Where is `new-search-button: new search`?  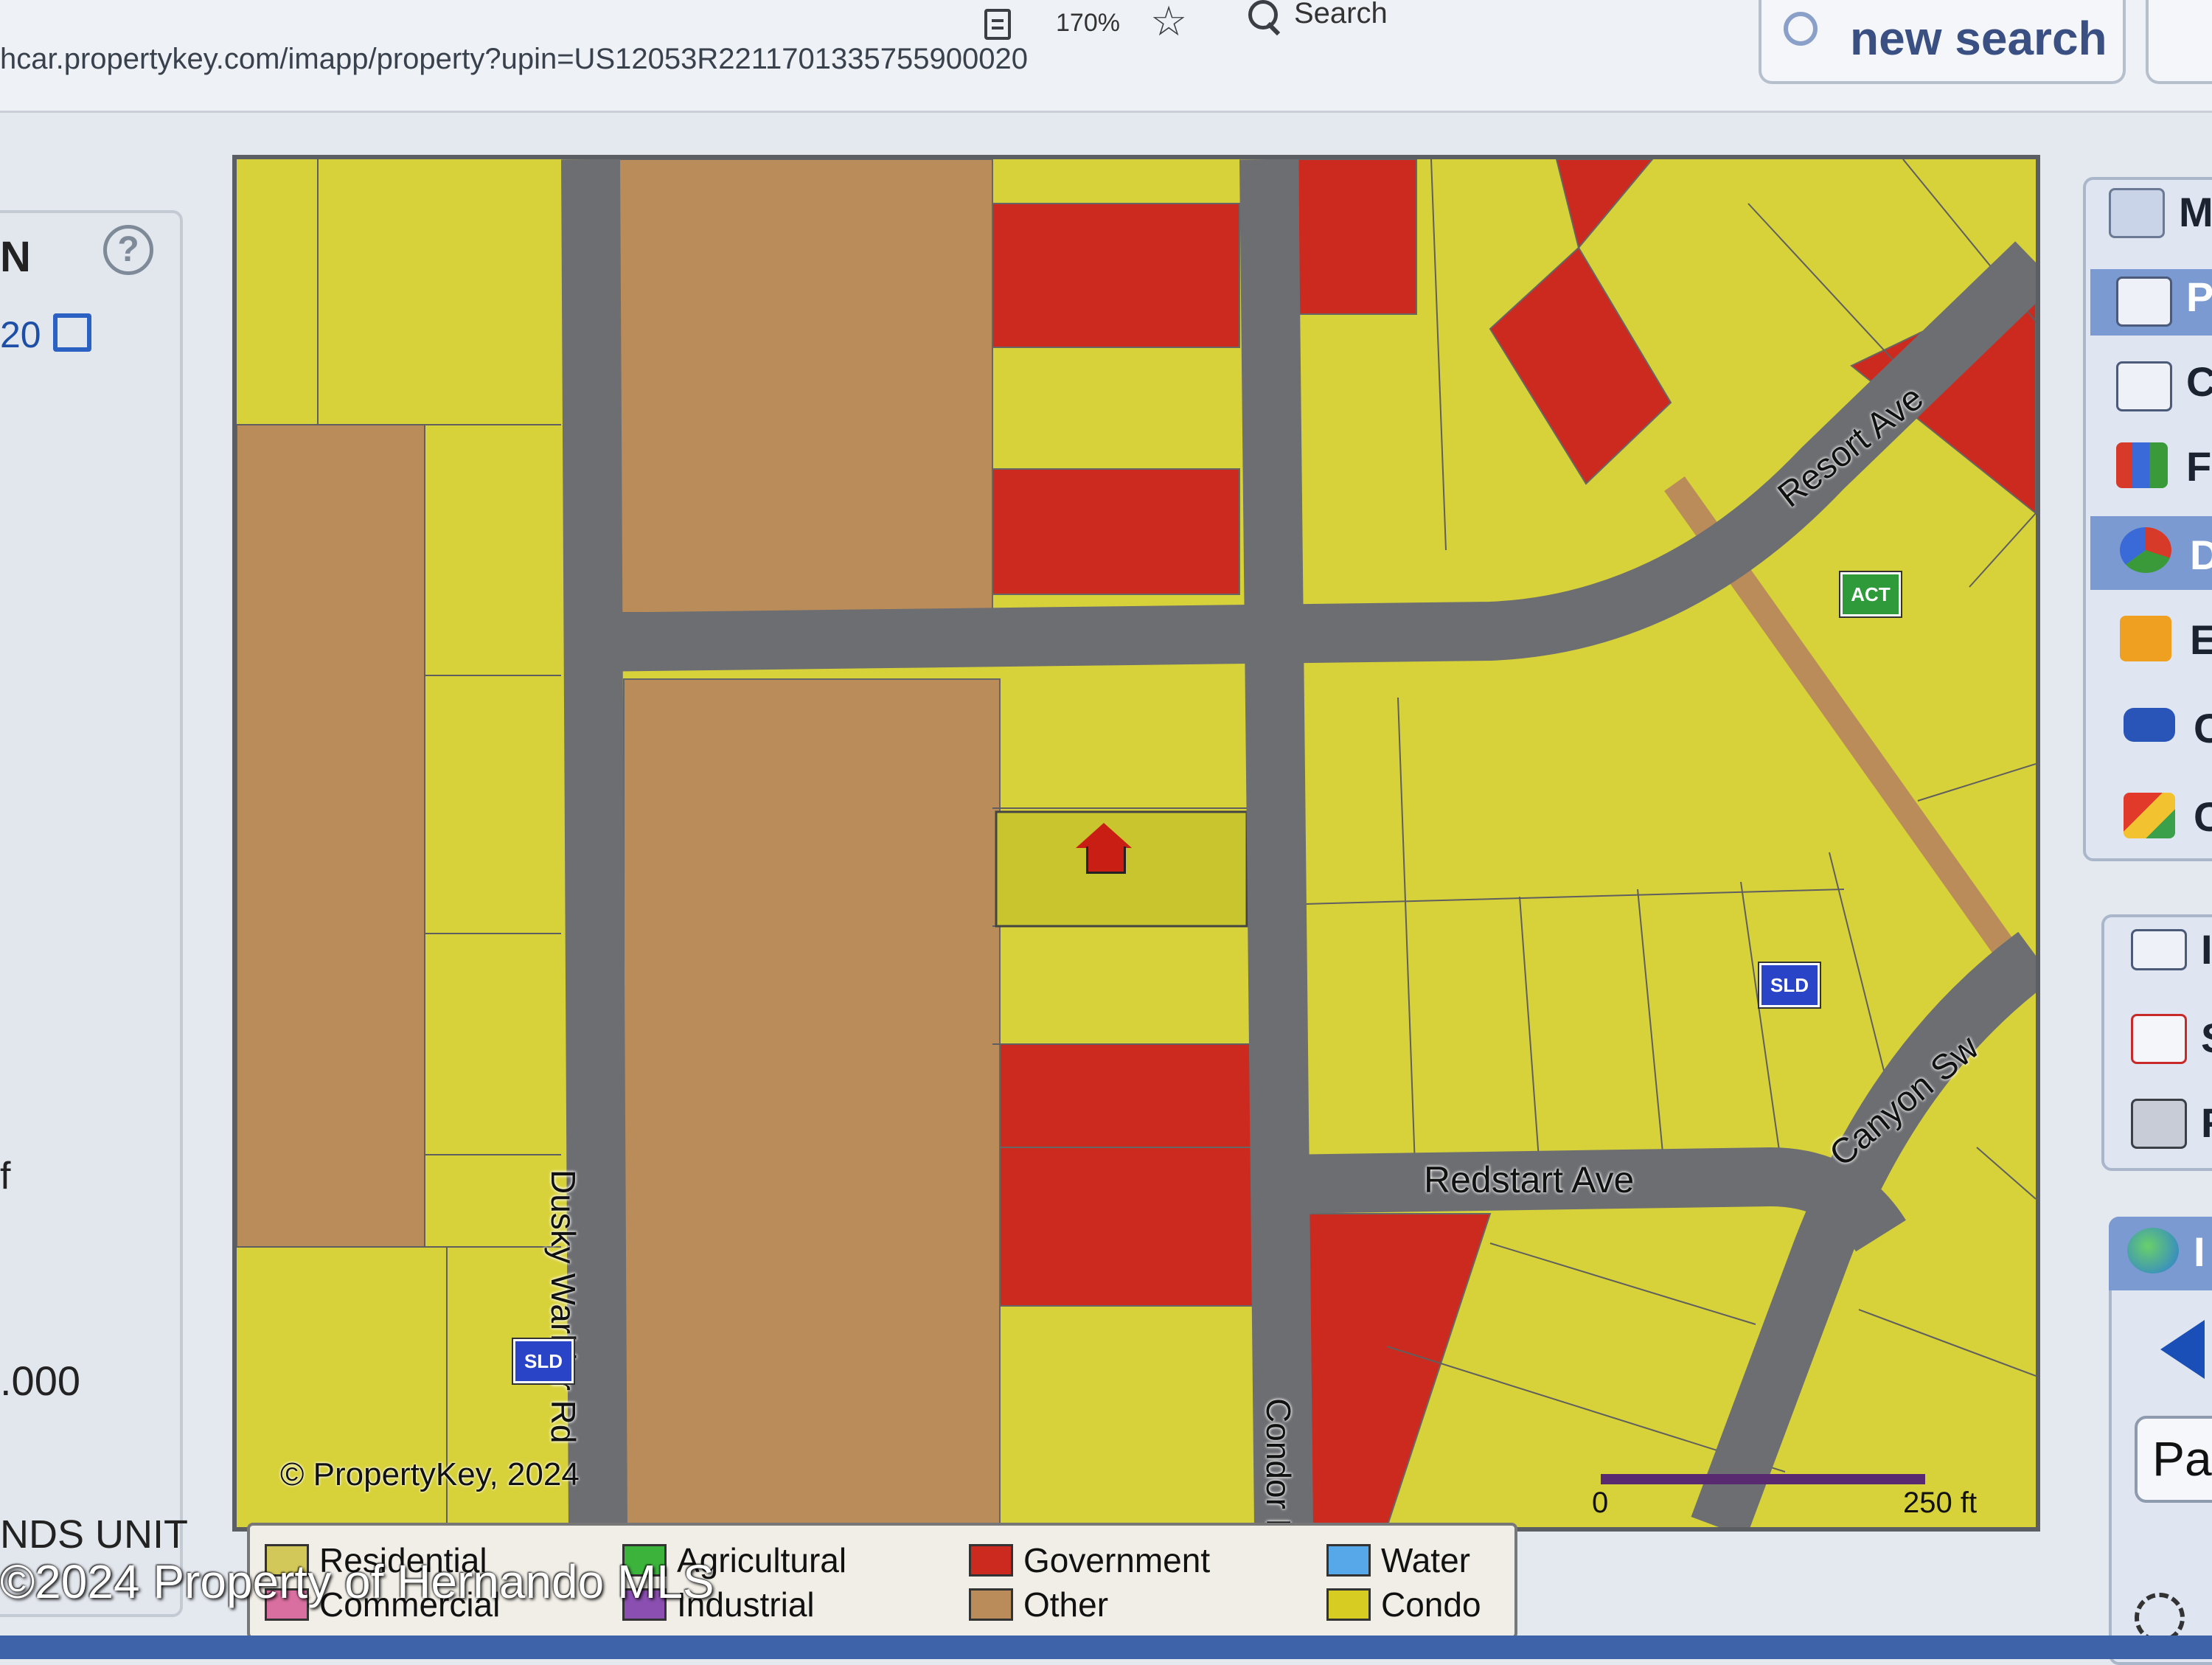 new-search-button: new search is located at coordinates (1942, 42).